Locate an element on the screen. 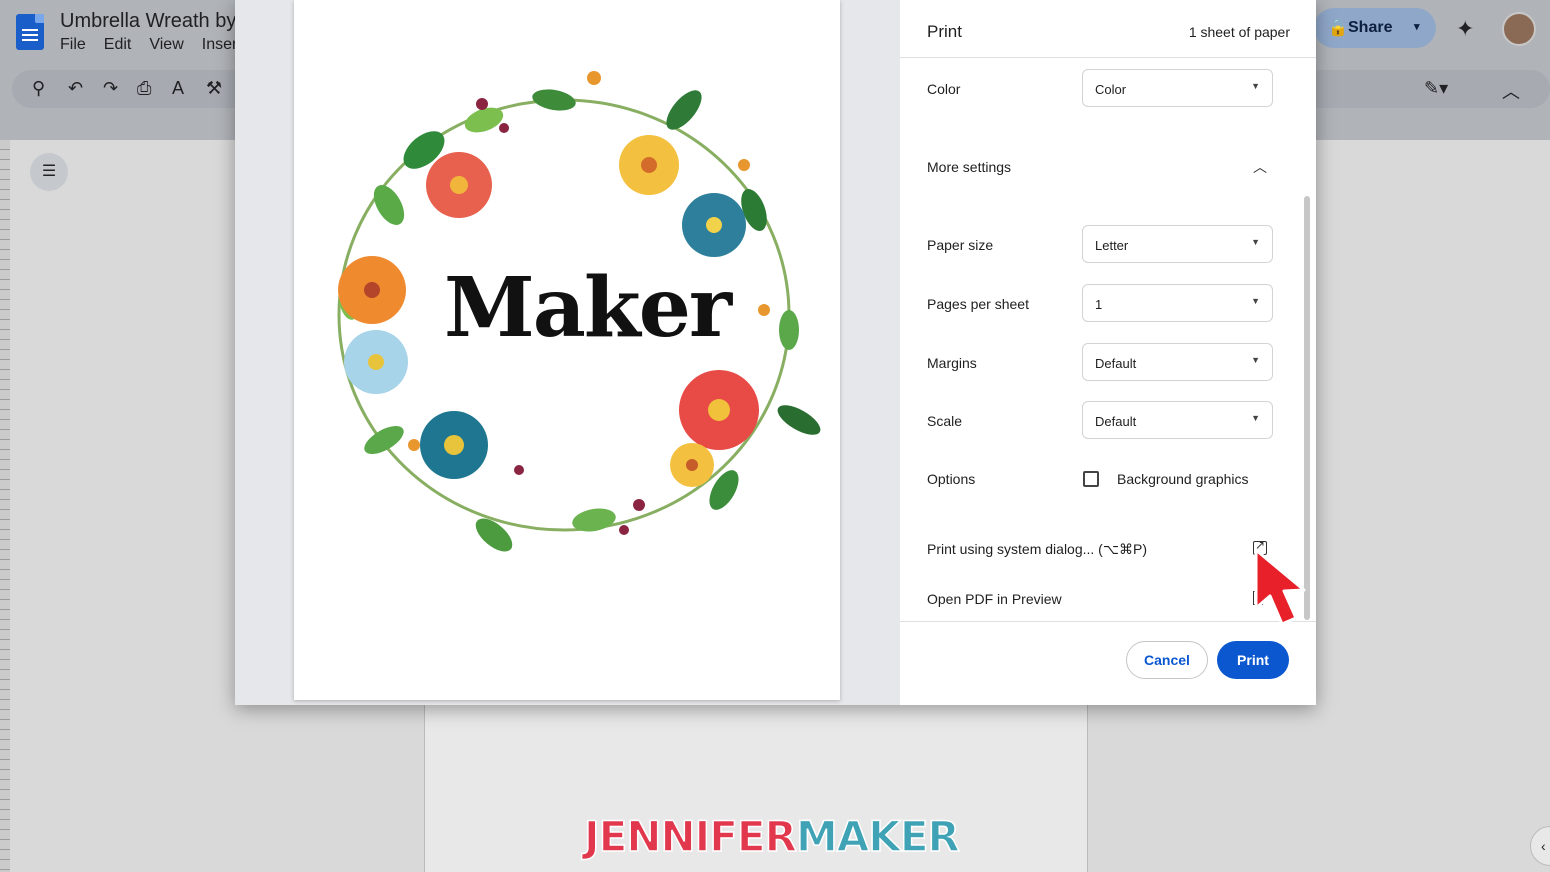 The height and width of the screenshot is (872, 1550). jennifermaker-watermark: JENNIFERMAKER is located at coordinates (771, 836).